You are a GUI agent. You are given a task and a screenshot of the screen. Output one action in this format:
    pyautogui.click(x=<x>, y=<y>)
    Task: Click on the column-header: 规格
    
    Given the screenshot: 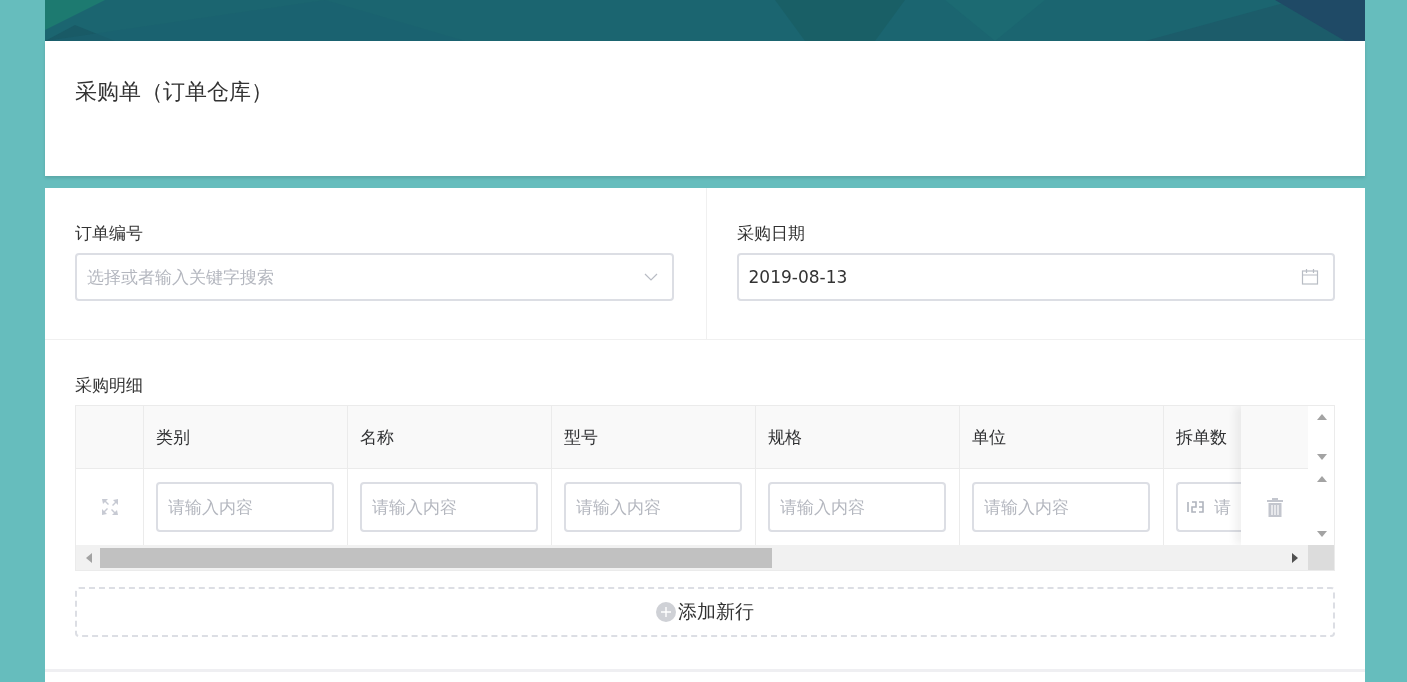 What is the action you would take?
    pyautogui.click(x=785, y=437)
    